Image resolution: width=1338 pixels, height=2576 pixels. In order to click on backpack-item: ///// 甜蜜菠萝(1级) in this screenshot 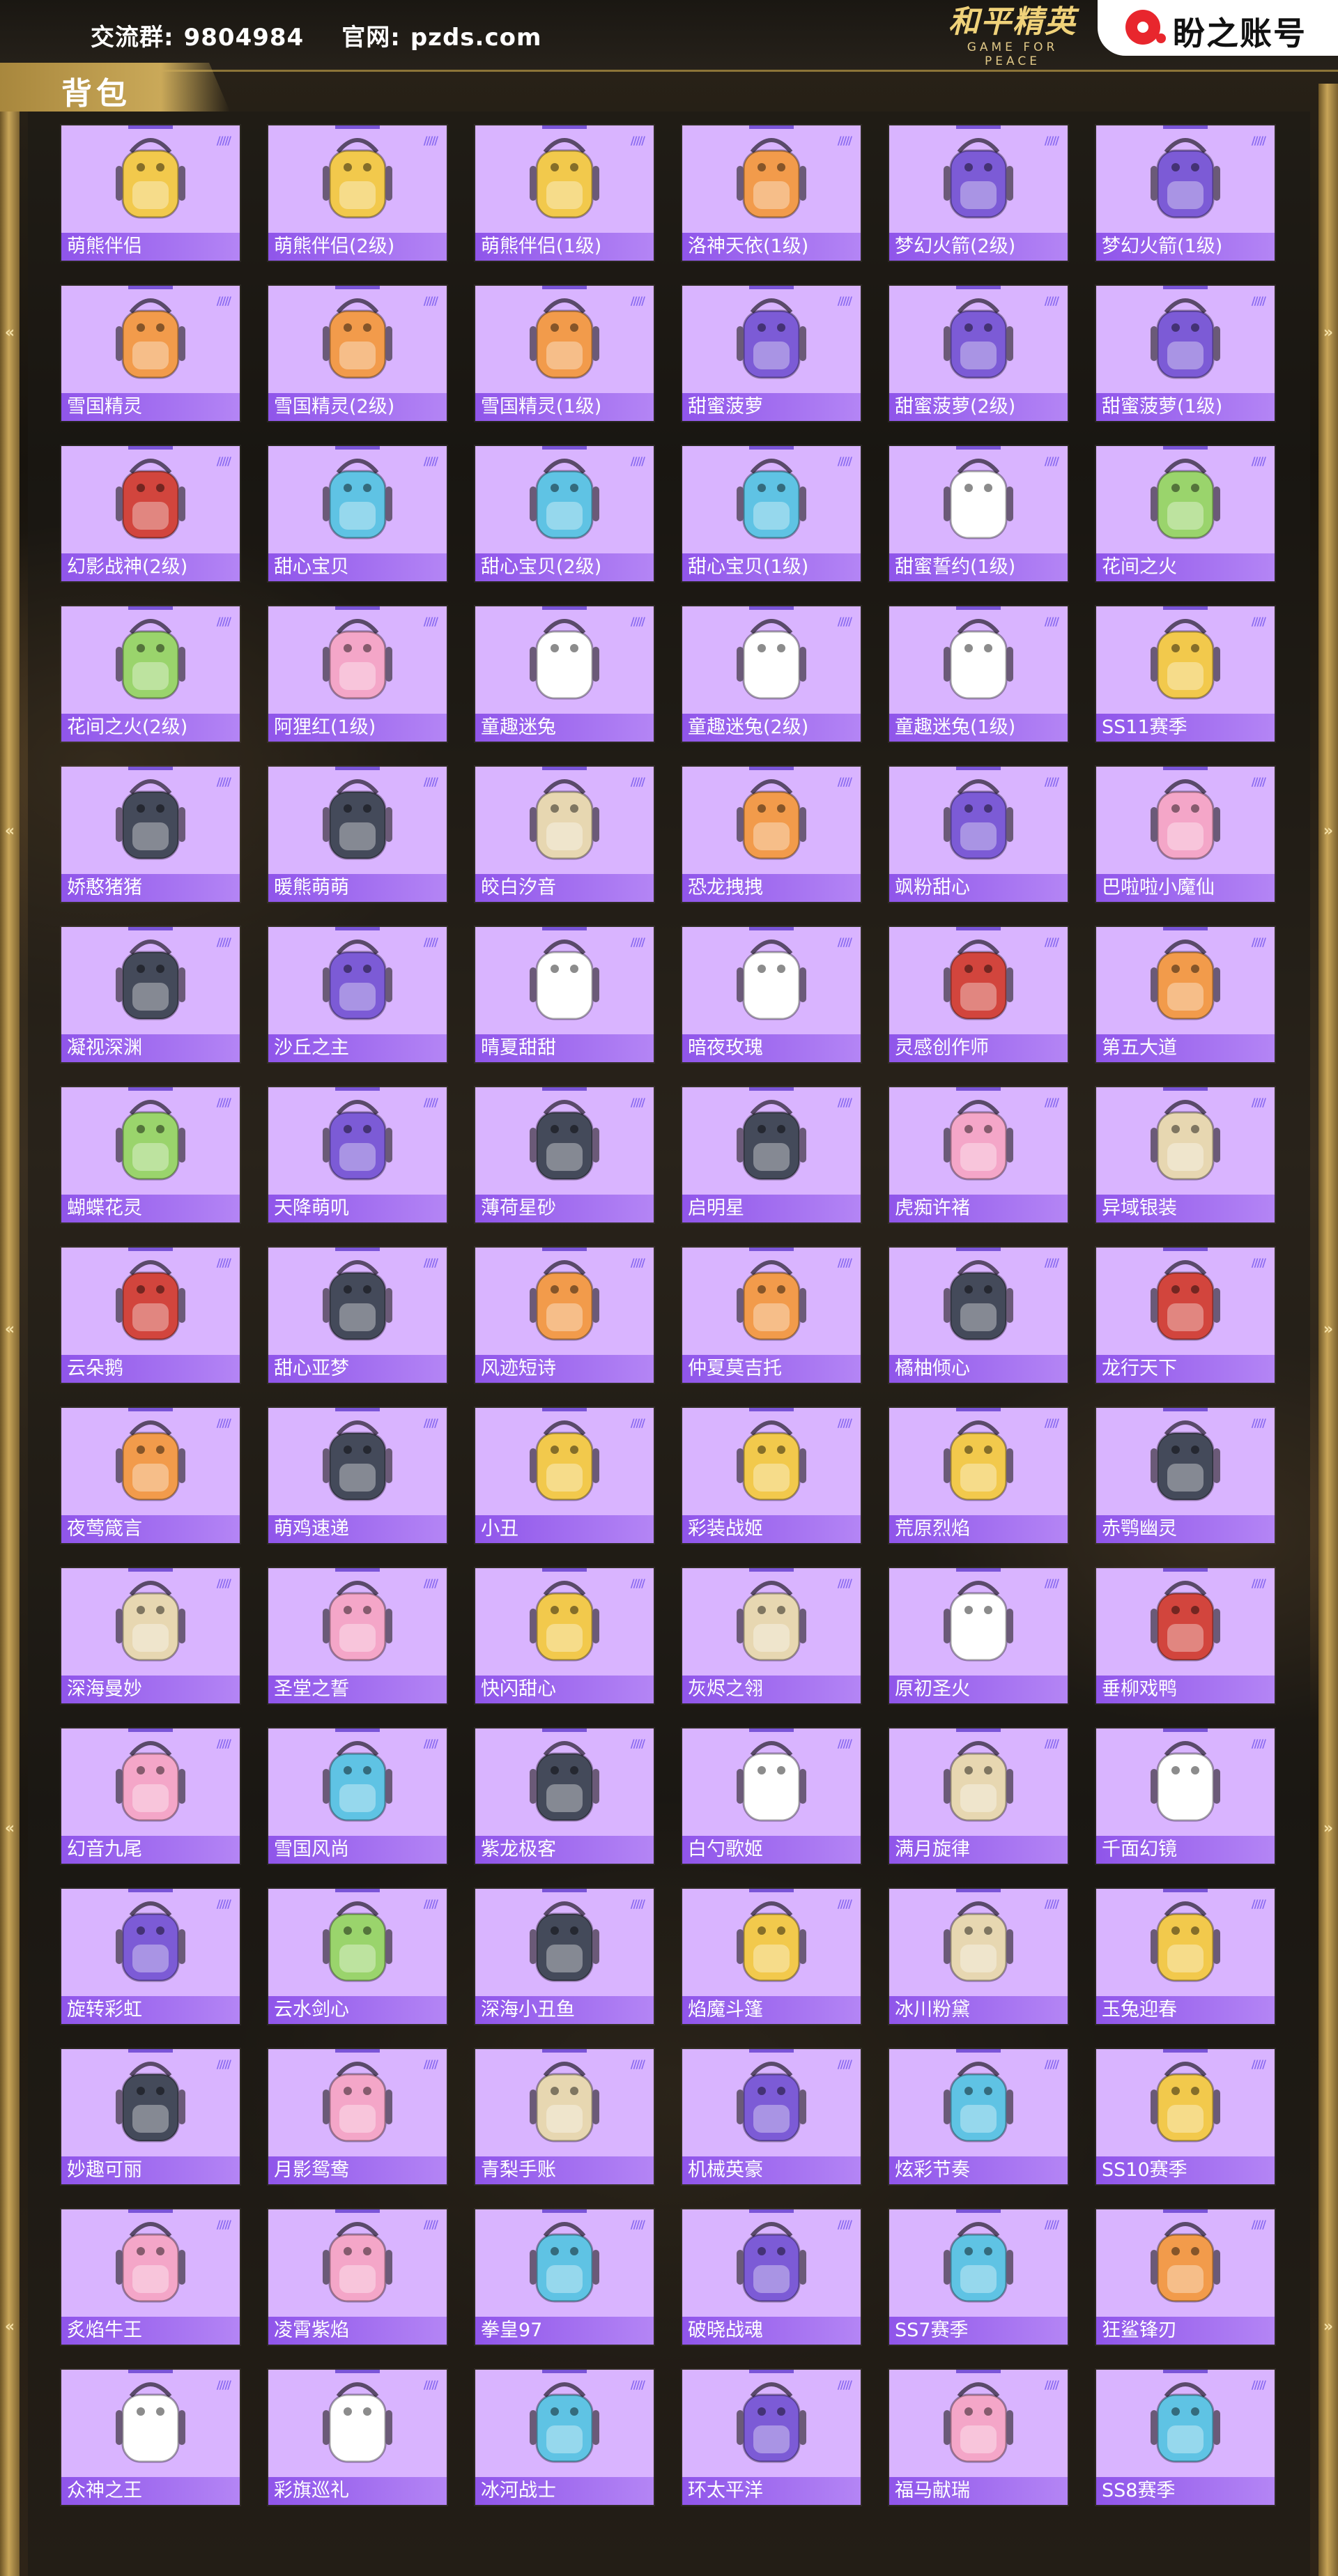, I will do `click(1185, 353)`.